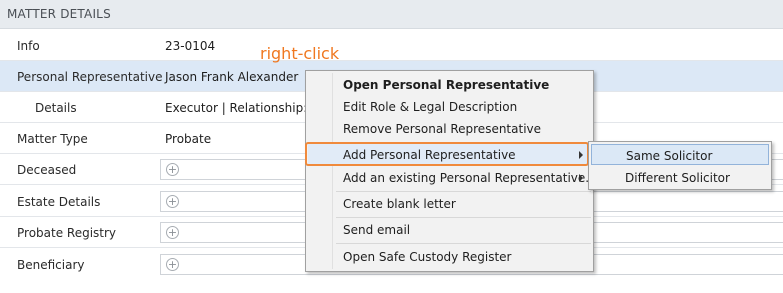  What do you see at coordinates (190, 46) in the screenshot?
I see `row-value: 23-0104` at bounding box center [190, 46].